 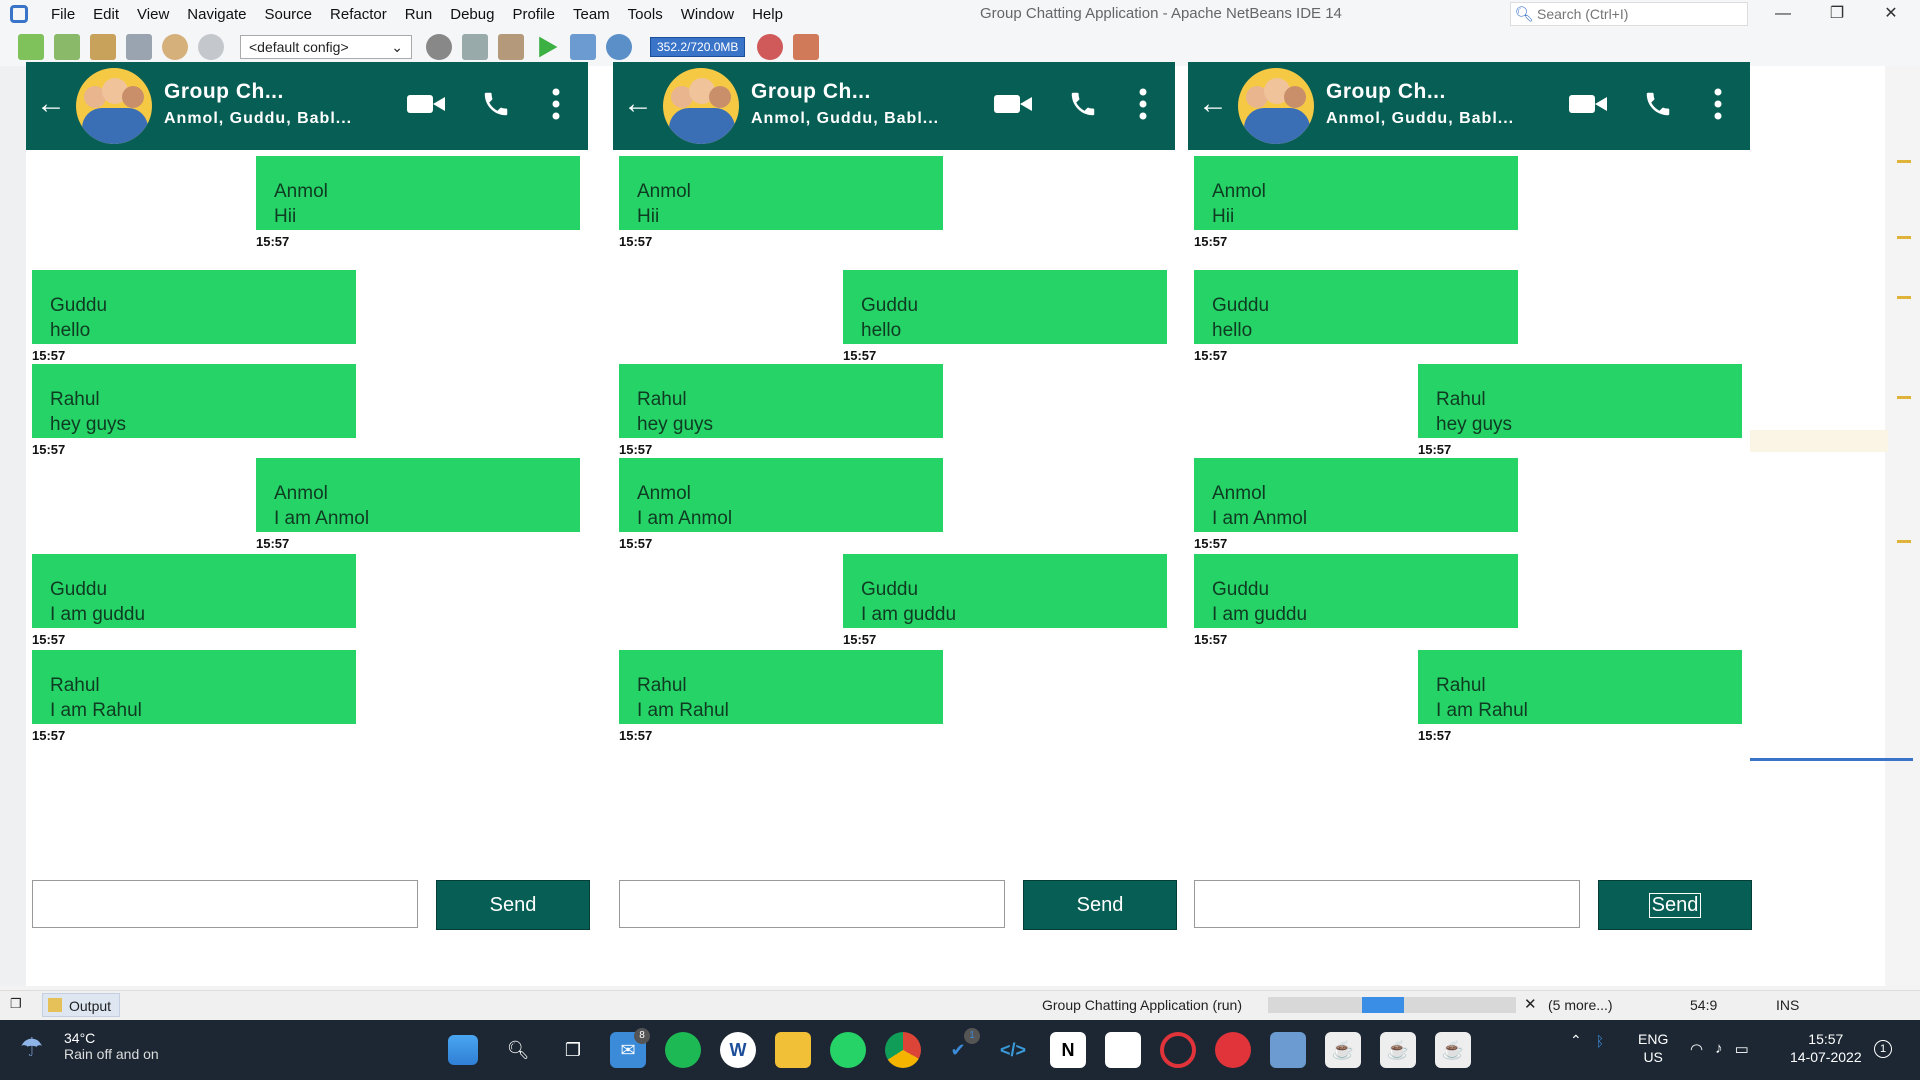 I want to click on memory-indicator: 352.2/720.0MB, so click(x=698, y=47).